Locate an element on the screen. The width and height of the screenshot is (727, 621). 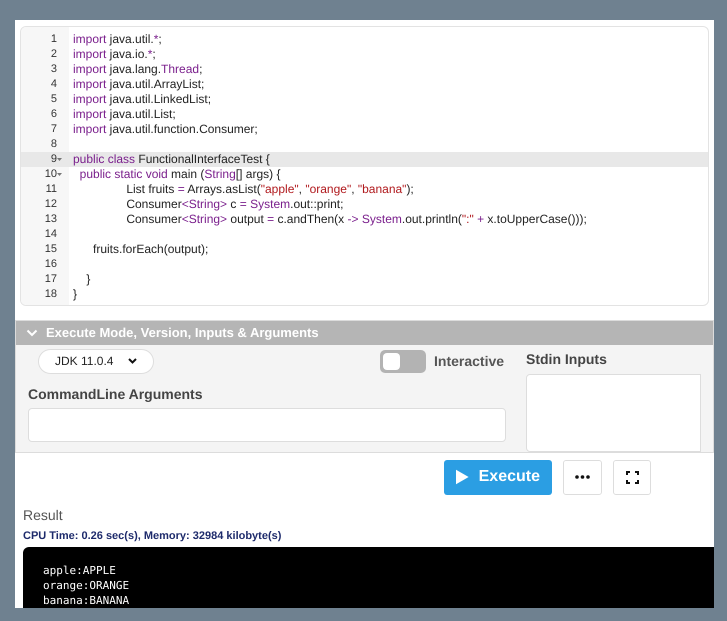
line-number: 5 is located at coordinates (53, 100).